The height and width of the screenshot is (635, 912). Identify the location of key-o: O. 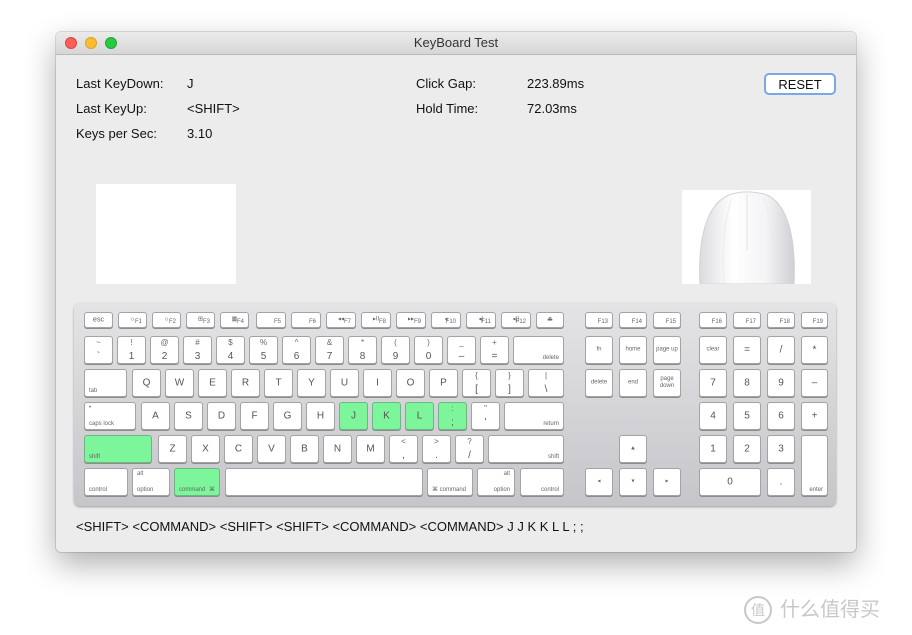
(410, 383).